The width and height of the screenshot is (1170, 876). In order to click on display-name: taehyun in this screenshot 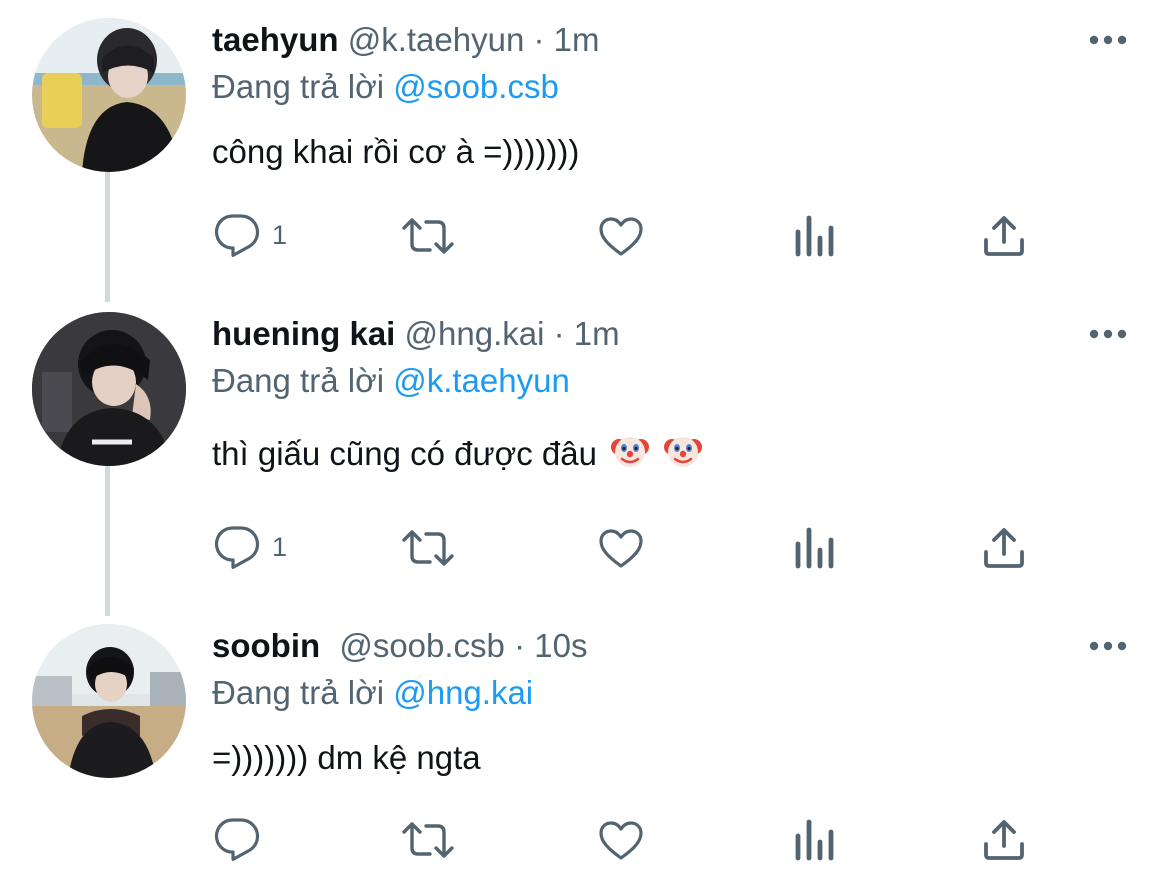, I will do `click(275, 39)`.